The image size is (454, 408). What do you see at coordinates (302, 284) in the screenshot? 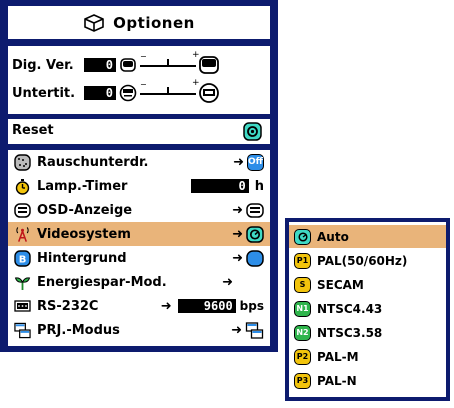
I see `s-badge-icon: S` at bounding box center [302, 284].